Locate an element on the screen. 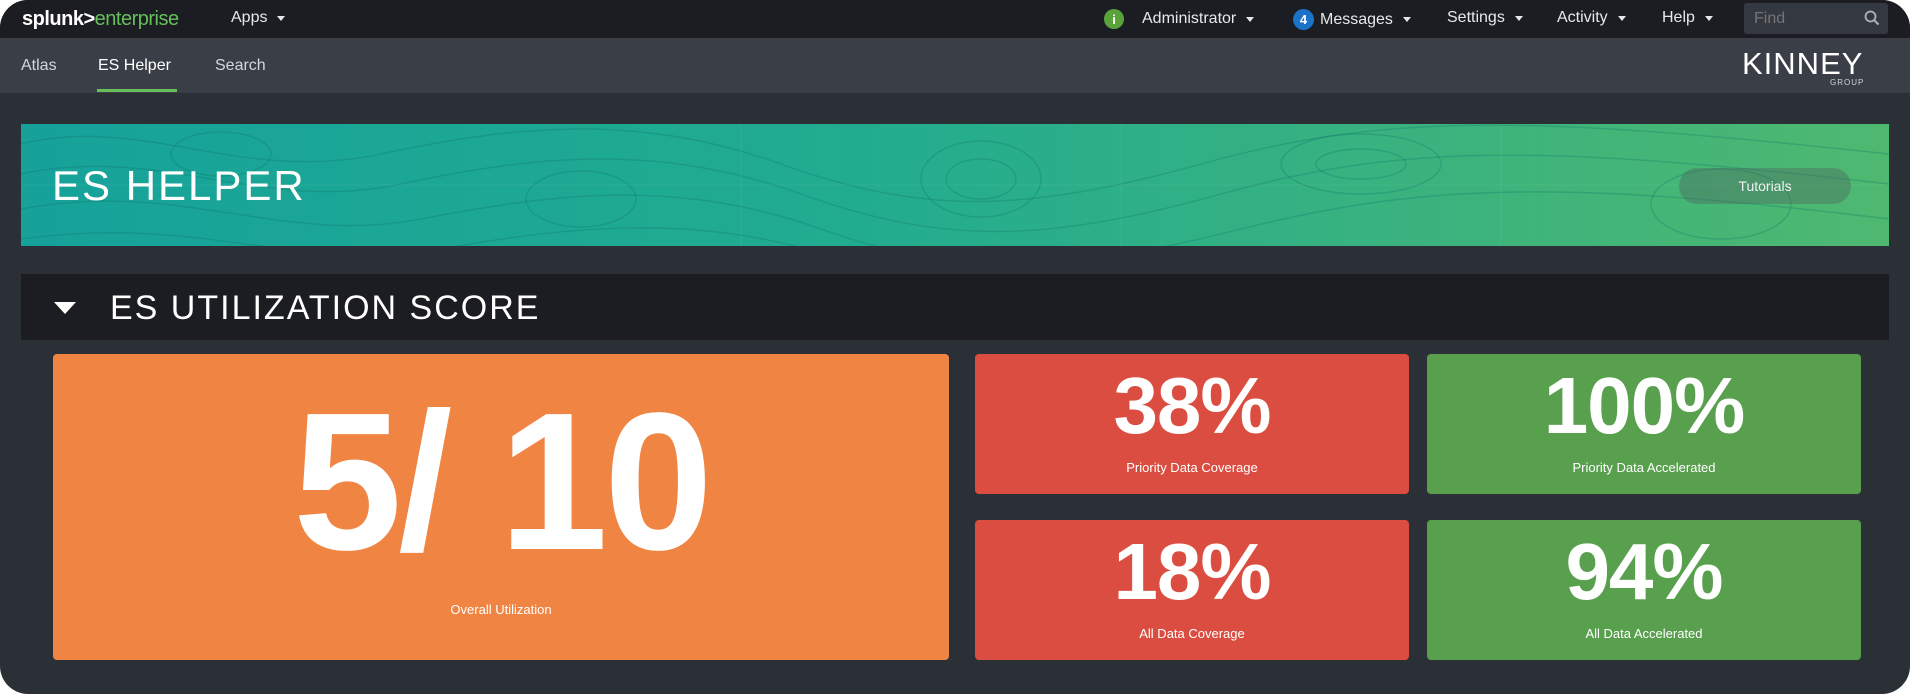 This screenshot has height=694, width=1910. settings-menu: Settings is located at coordinates (1485, 18).